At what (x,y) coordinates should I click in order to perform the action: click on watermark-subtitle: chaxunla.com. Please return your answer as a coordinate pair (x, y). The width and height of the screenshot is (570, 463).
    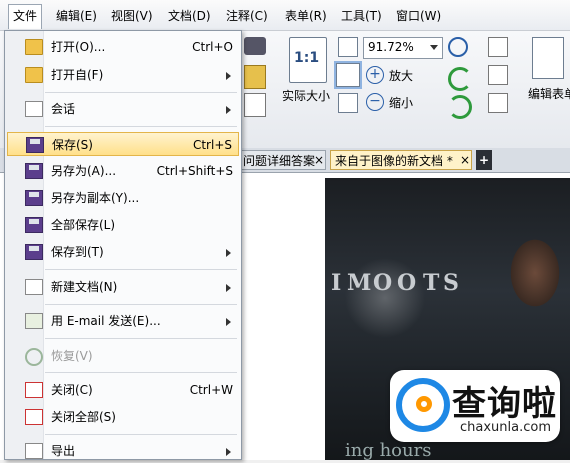
    Looking at the image, I should click on (505, 427).